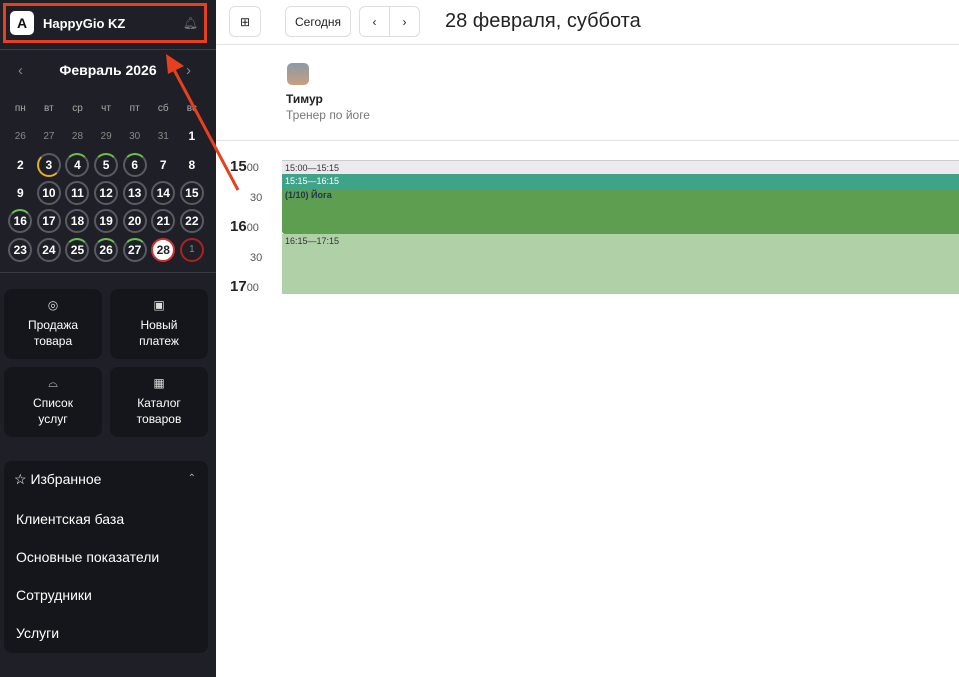 This screenshot has height=677, width=959. Describe the element at coordinates (192, 193) in the screenshot. I see `calendar-day: 15` at that location.